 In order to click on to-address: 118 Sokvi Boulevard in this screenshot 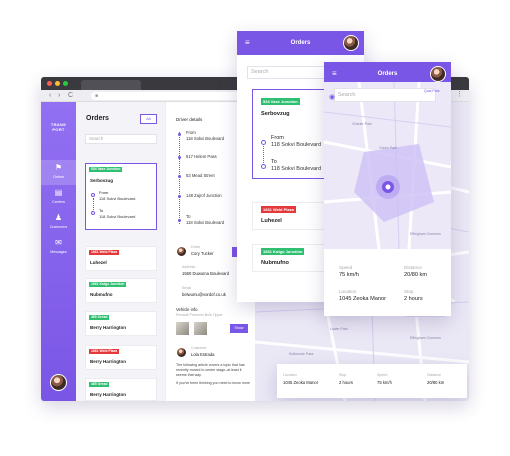, I will do `click(296, 169)`.